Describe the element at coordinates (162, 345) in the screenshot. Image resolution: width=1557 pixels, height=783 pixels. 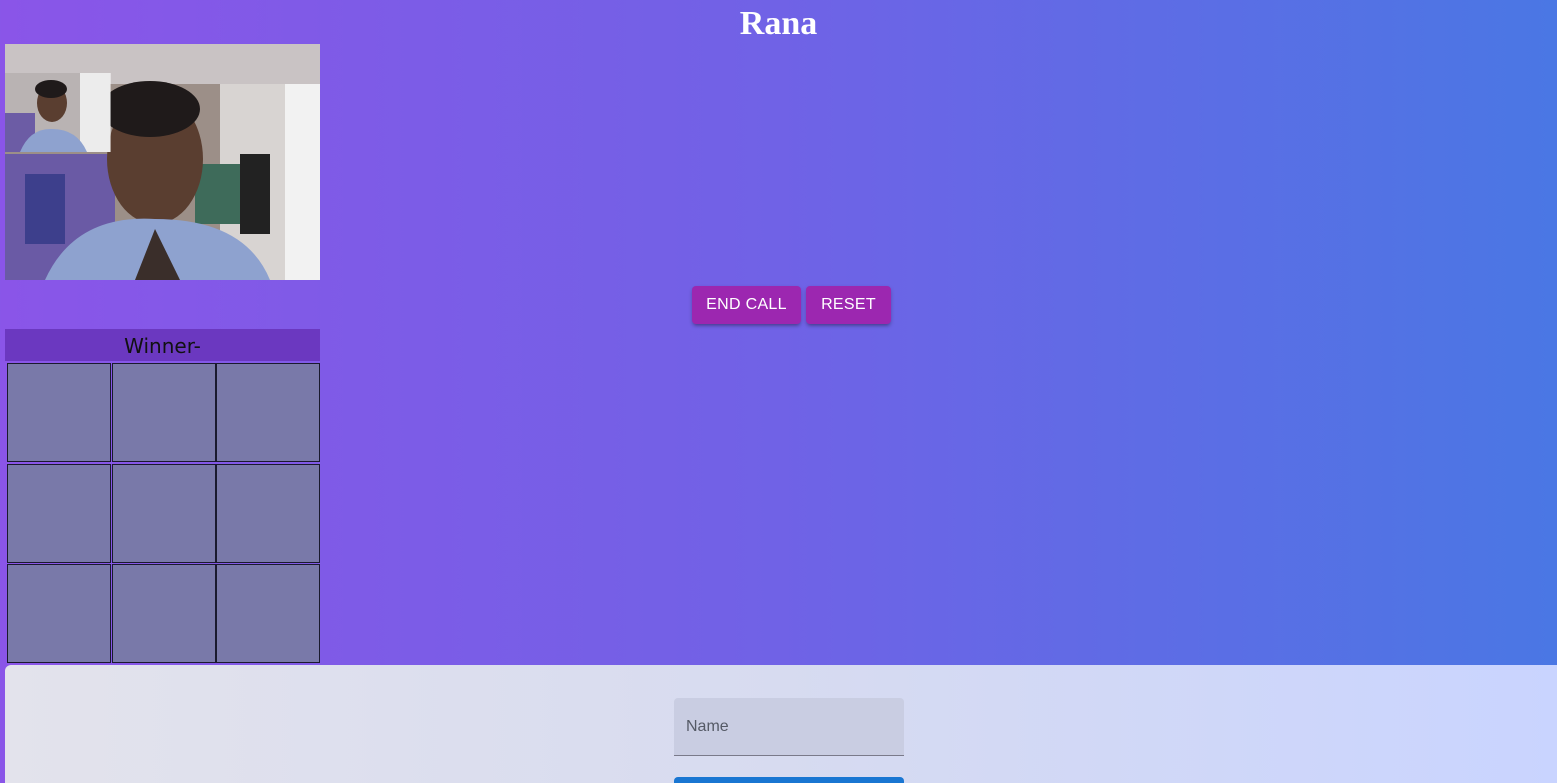
I see `winner-label: Winner-` at that location.